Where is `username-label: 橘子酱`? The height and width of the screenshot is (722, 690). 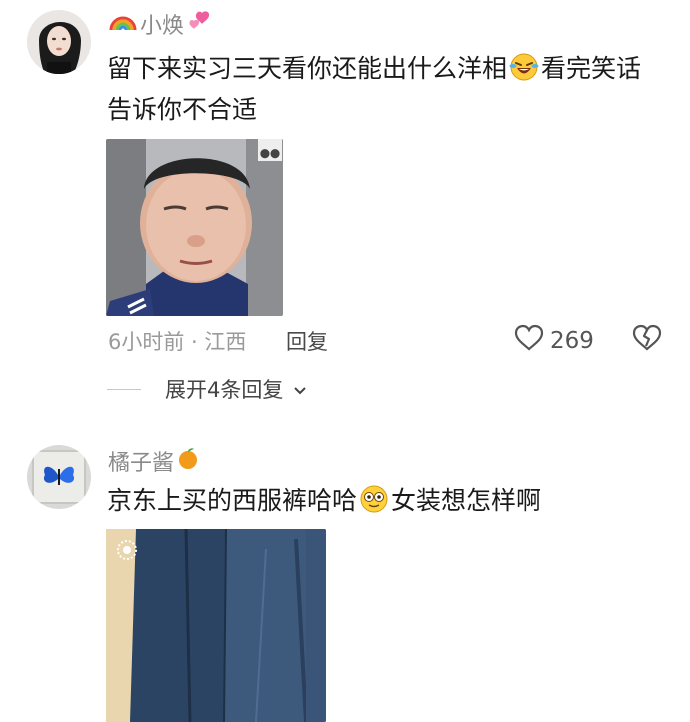 username-label: 橘子酱 is located at coordinates (141, 463).